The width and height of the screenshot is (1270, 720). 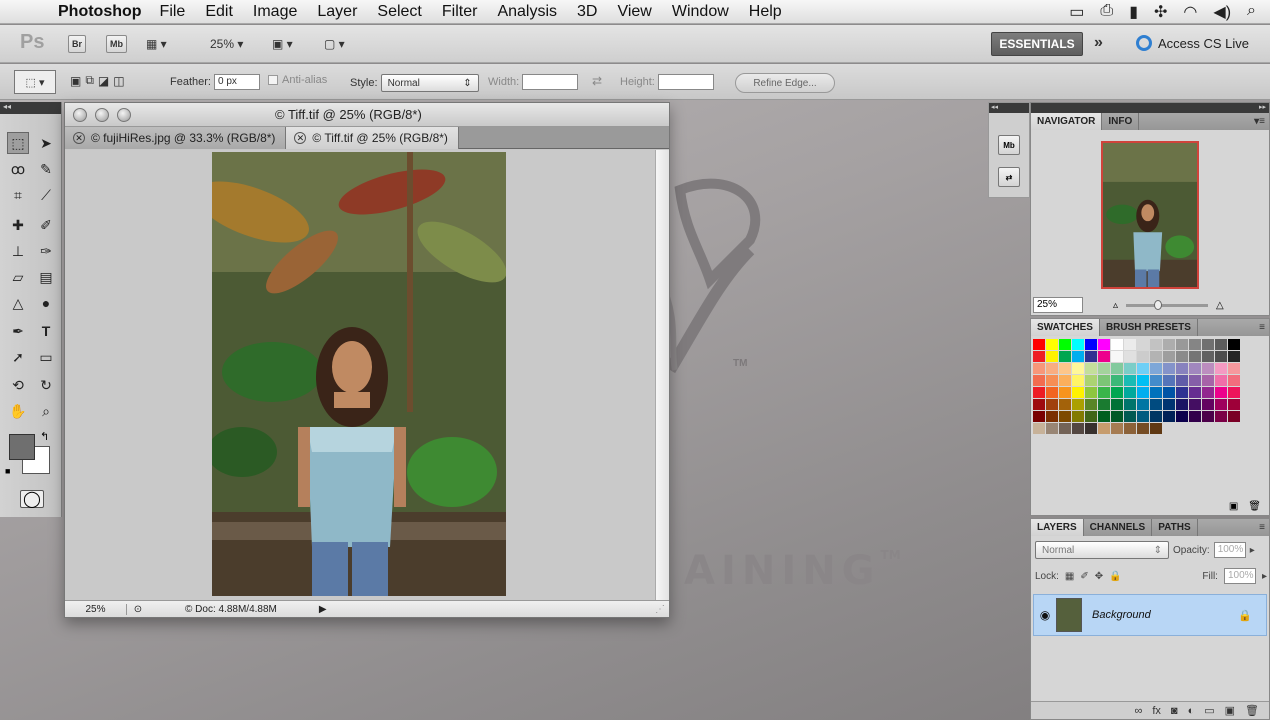 What do you see at coordinates (80, 114) in the screenshot?
I see `close-window-button` at bounding box center [80, 114].